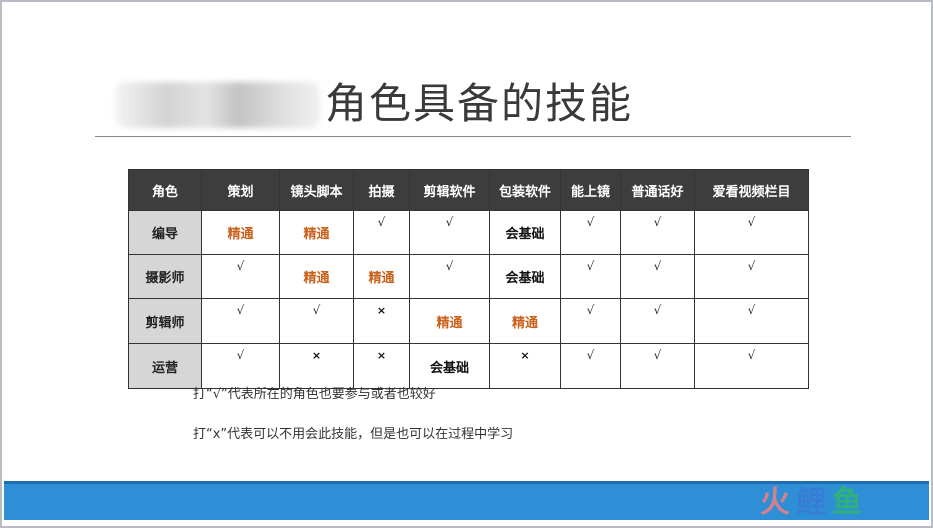  Describe the element at coordinates (525, 190) in the screenshot. I see `column-header: 包装软件` at that location.